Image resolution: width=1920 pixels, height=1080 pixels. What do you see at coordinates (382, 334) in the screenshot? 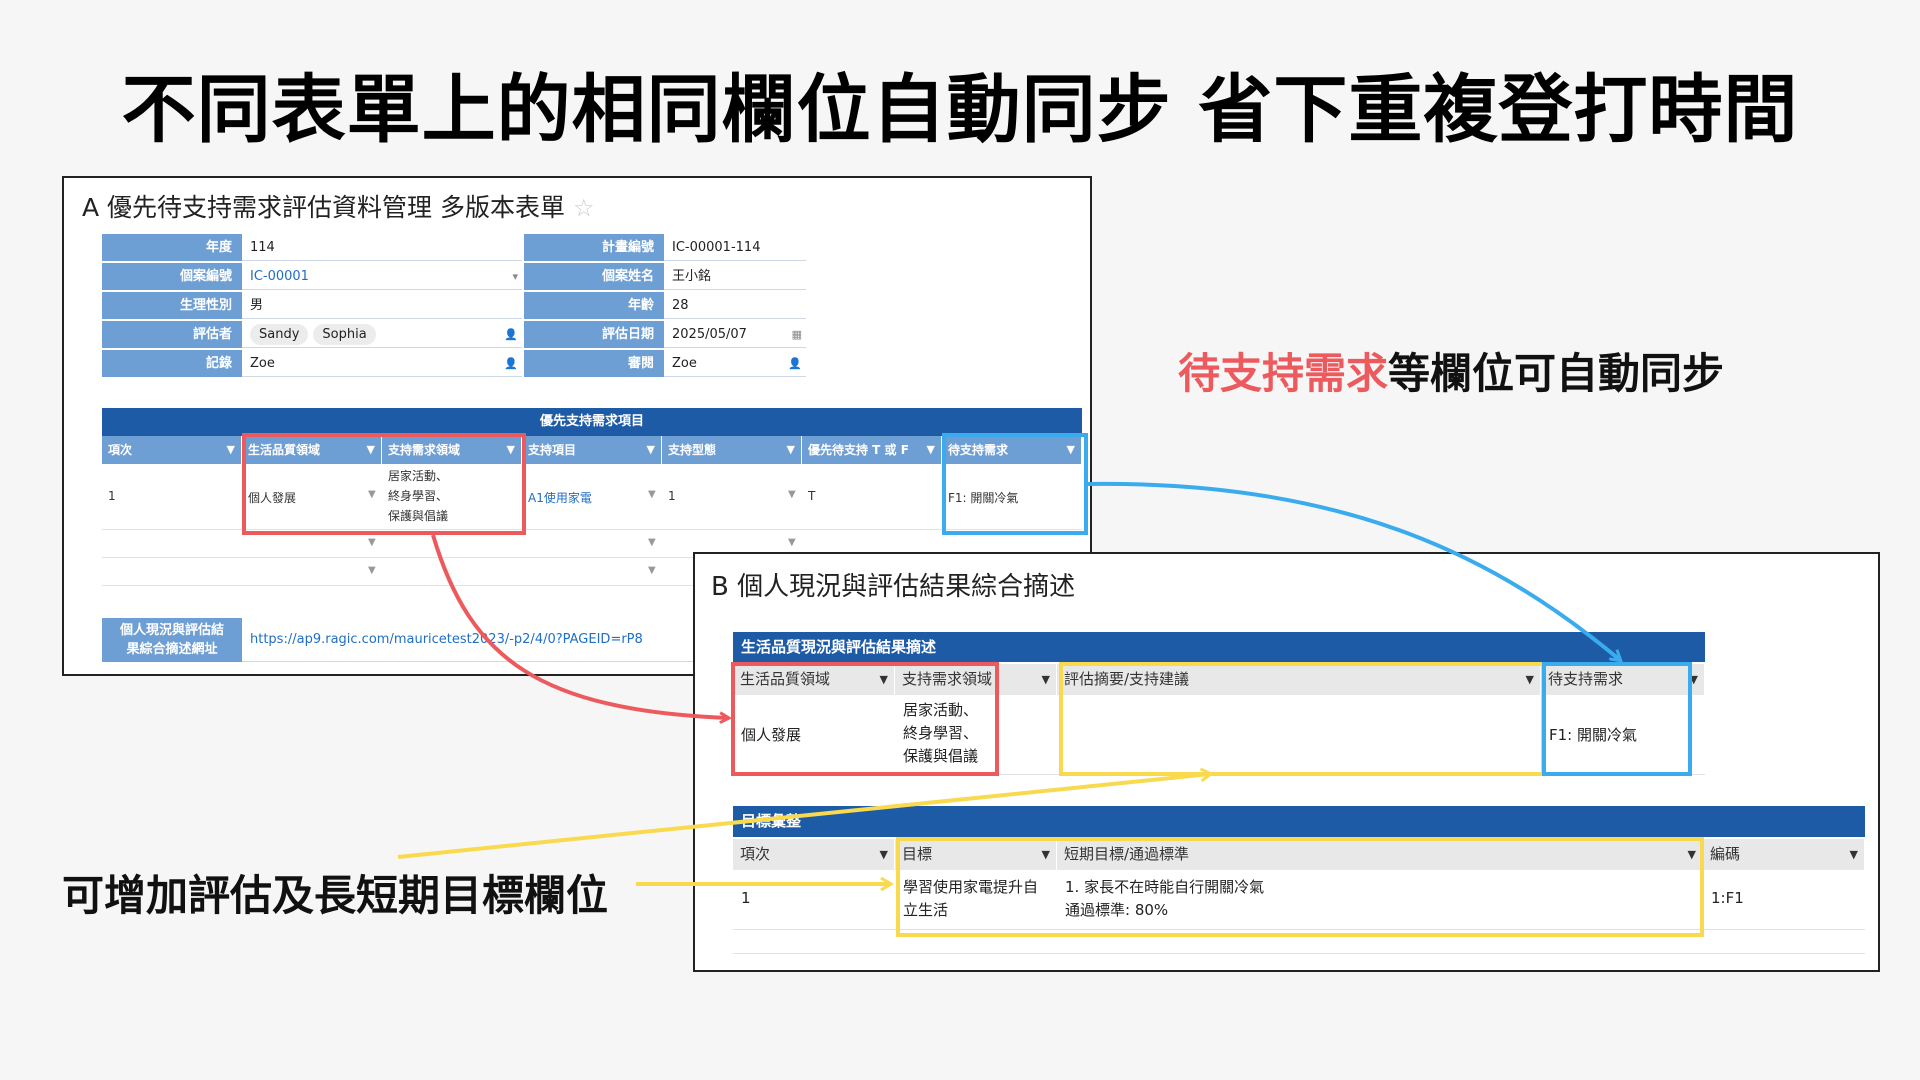
I see `field-value-assessor: Sandy Sophia 👤` at bounding box center [382, 334].